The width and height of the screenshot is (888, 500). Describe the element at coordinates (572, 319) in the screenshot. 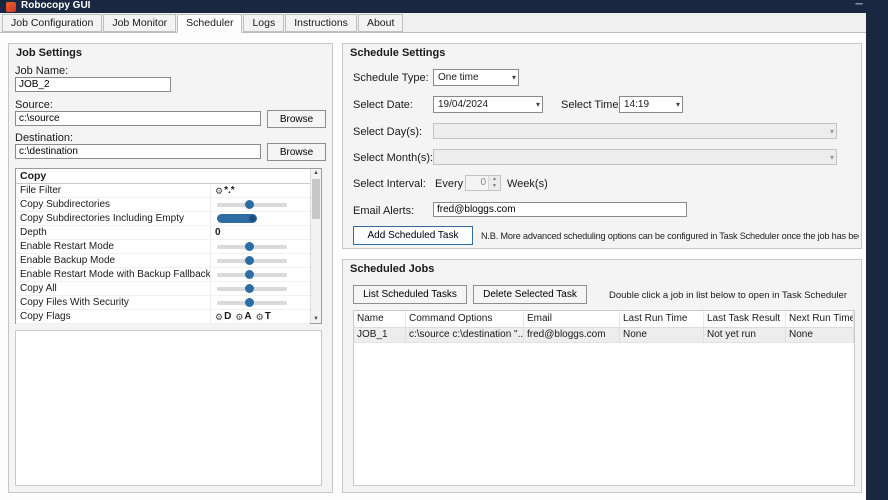

I see `column-header: Email` at that location.